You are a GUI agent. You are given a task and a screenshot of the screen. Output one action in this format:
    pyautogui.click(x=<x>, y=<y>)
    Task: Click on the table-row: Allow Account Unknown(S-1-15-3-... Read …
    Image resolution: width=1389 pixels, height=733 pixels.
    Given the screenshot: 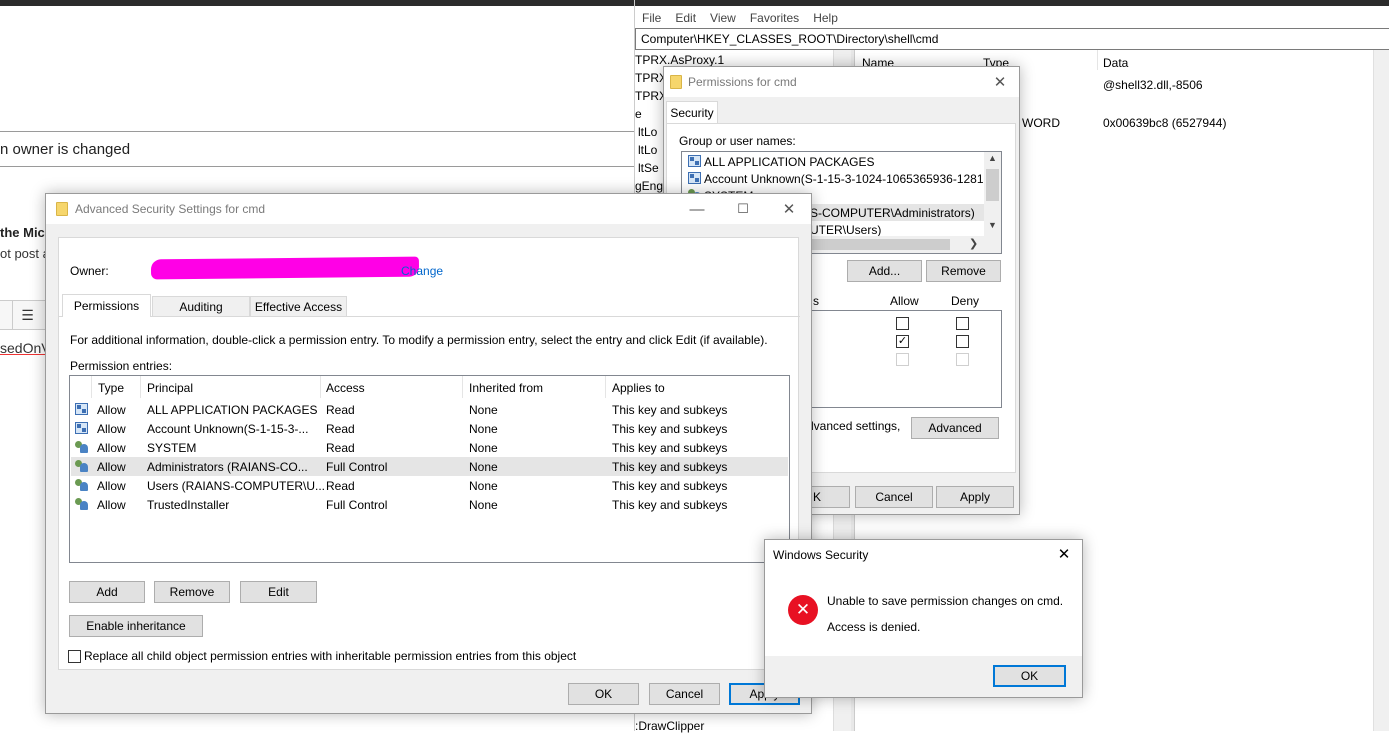 What is the action you would take?
    pyautogui.click(x=429, y=428)
    